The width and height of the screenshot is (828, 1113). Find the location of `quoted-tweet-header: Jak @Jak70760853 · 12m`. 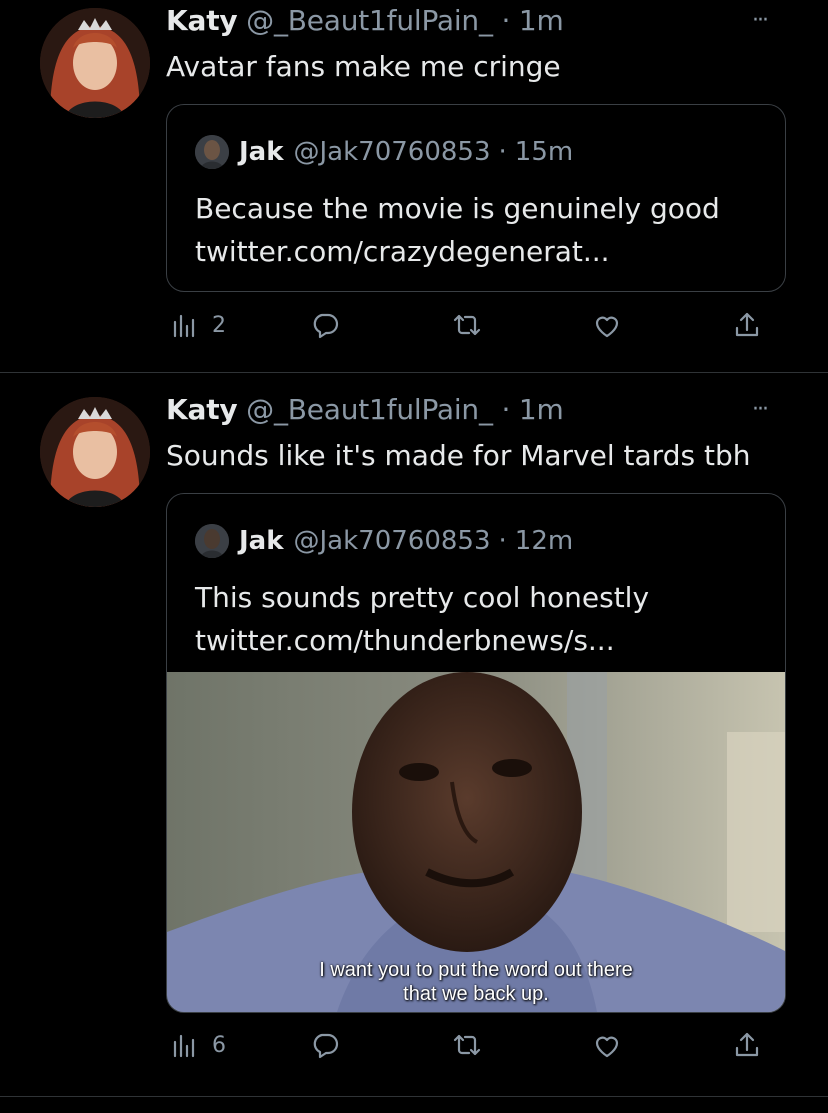

quoted-tweet-header: Jak @Jak70760853 · 12m is located at coordinates (384, 541).